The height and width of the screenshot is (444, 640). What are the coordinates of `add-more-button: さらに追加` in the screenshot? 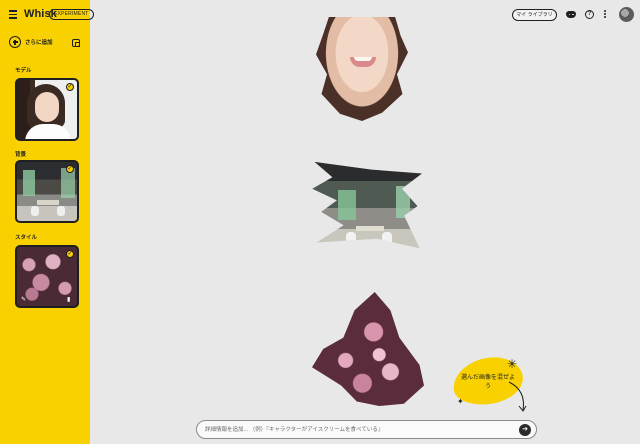 It's located at (31, 42).